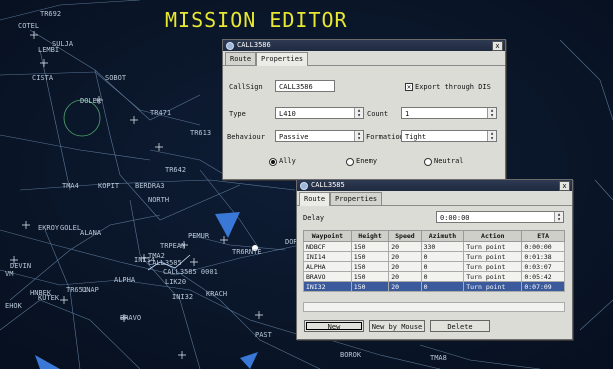 The height and width of the screenshot is (369, 613). What do you see at coordinates (287, 161) in the screenshot?
I see `ally-label: Ally` at bounding box center [287, 161].